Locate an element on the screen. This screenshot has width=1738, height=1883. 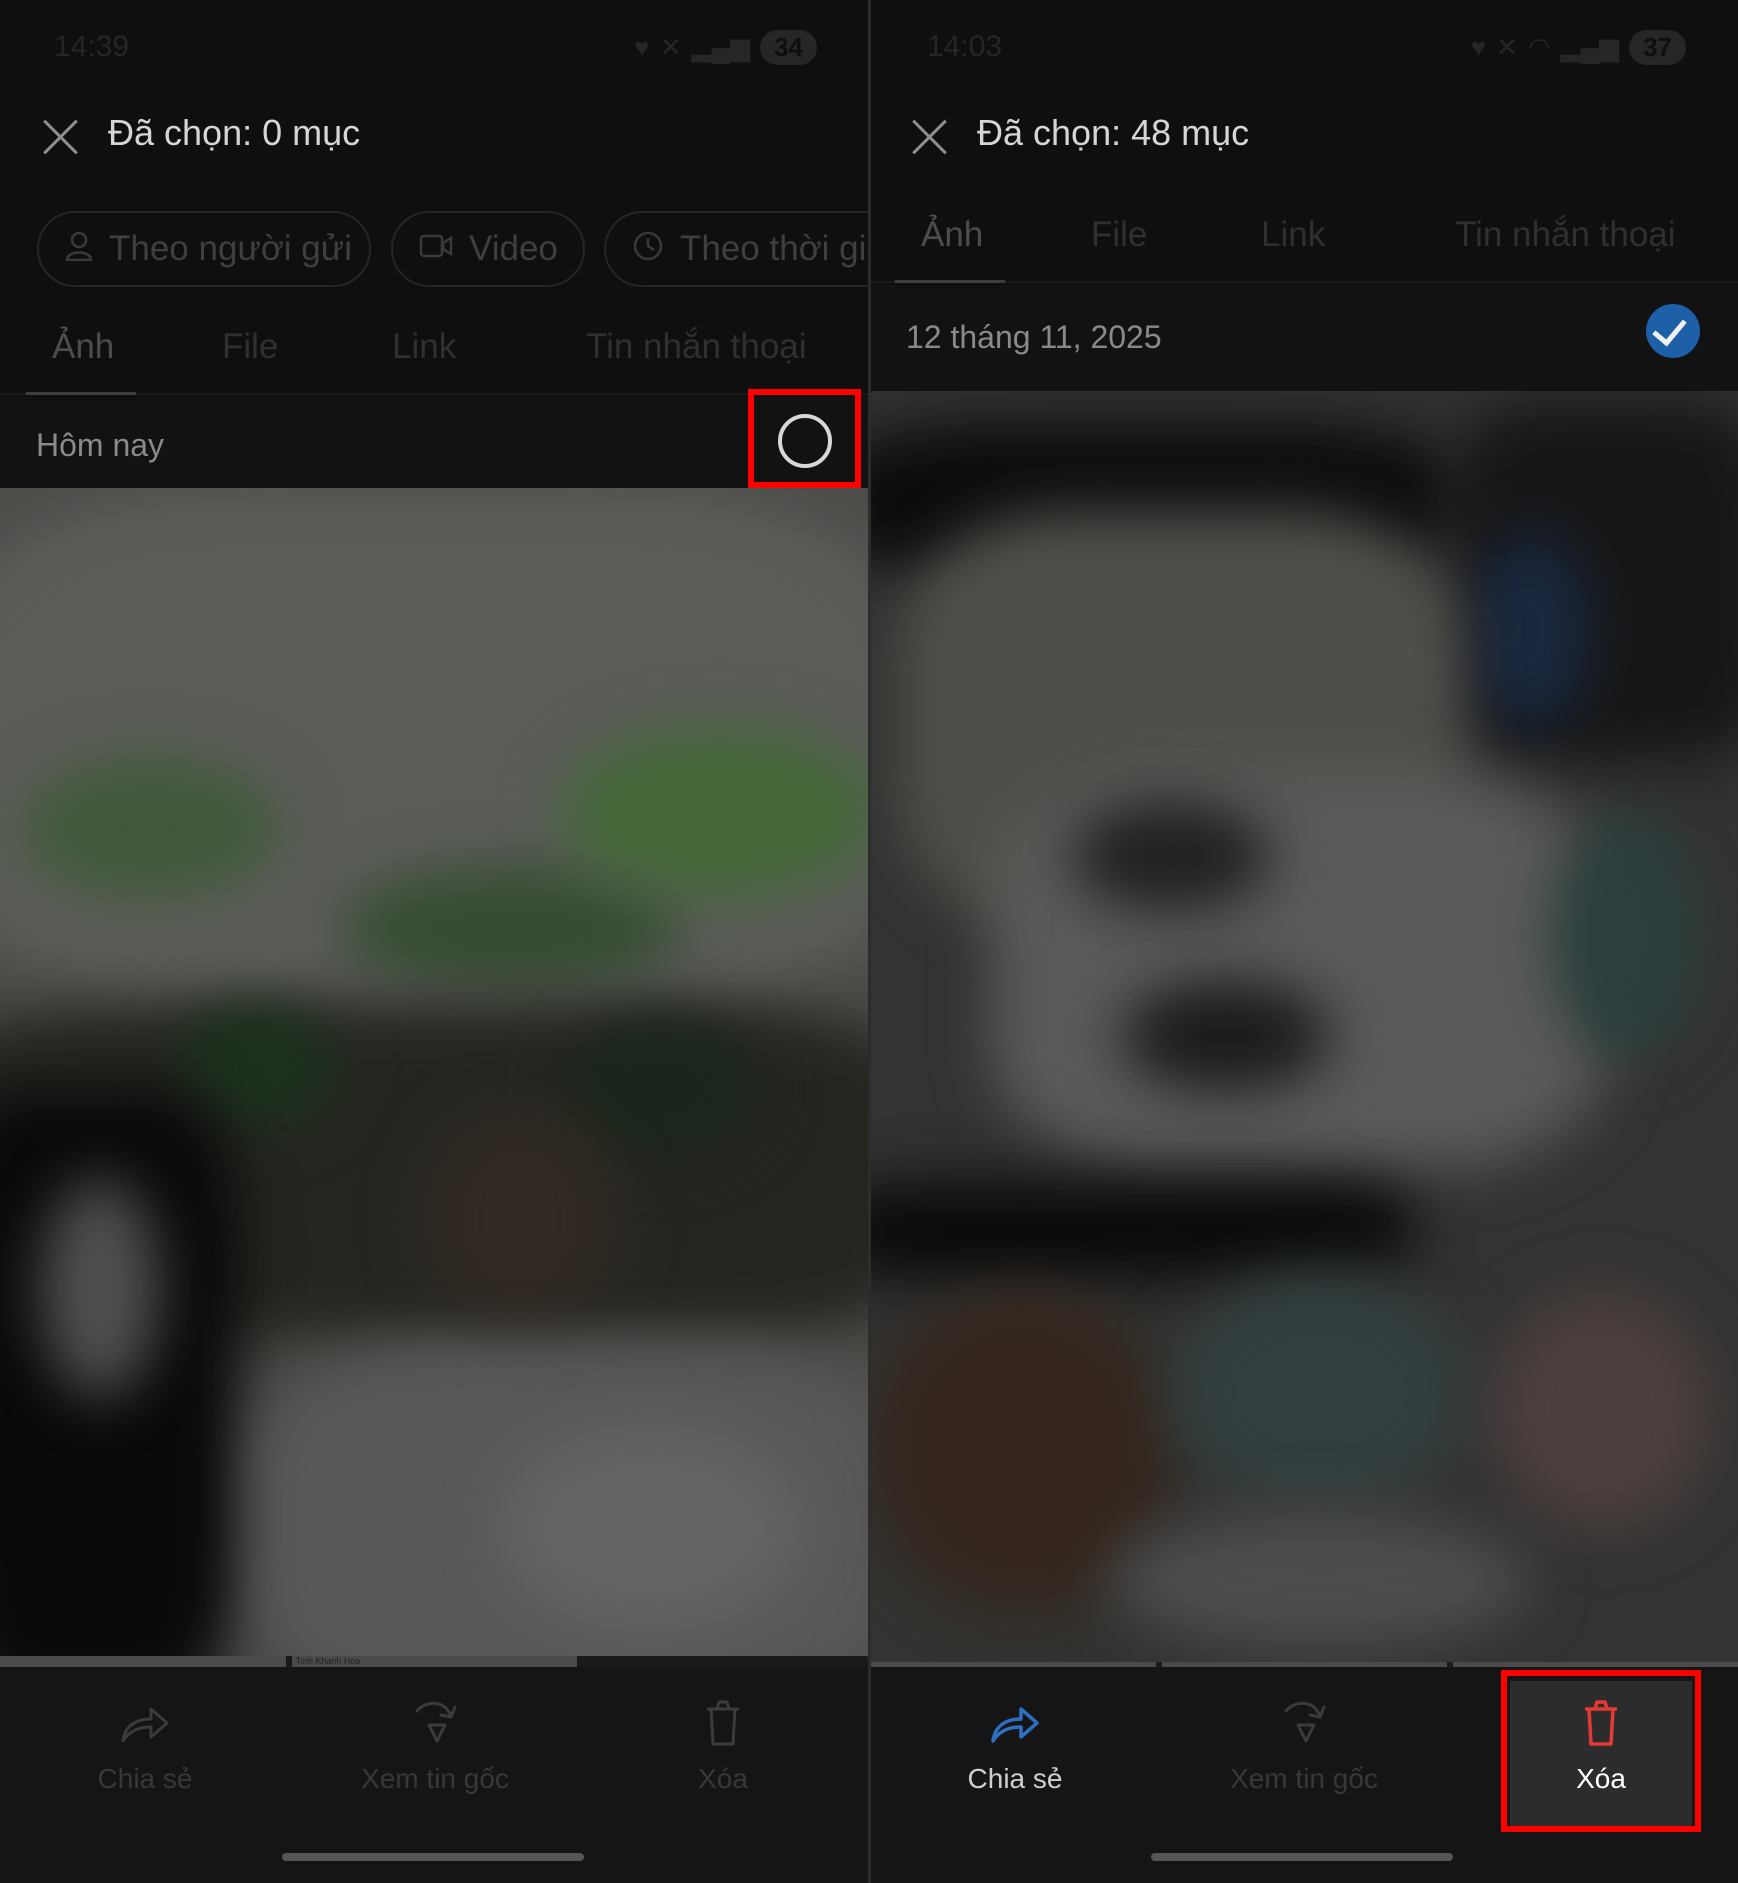
battery-indicator: 37 is located at coordinates (1657, 47).